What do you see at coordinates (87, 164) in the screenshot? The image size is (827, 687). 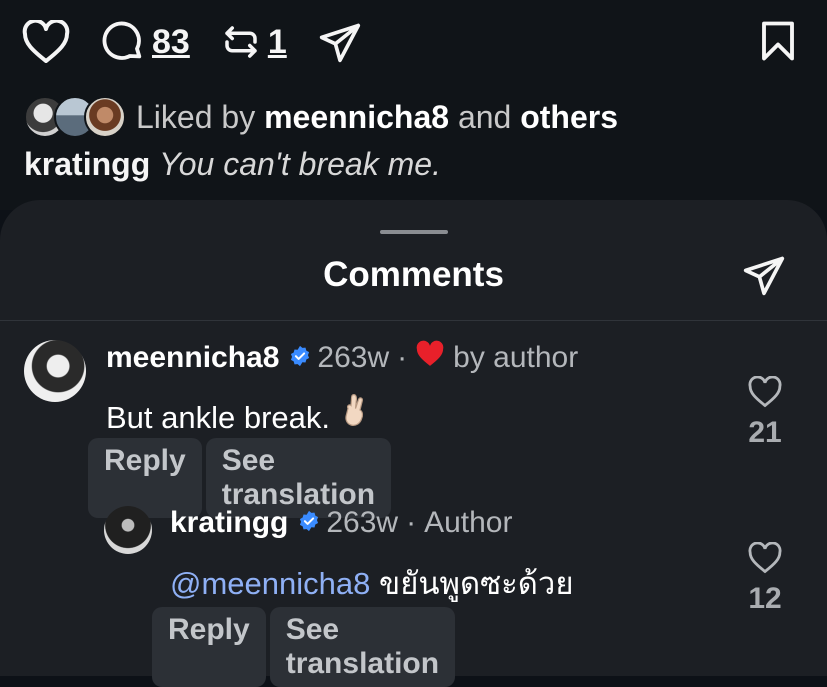 I see `caption-username: kratingg` at bounding box center [87, 164].